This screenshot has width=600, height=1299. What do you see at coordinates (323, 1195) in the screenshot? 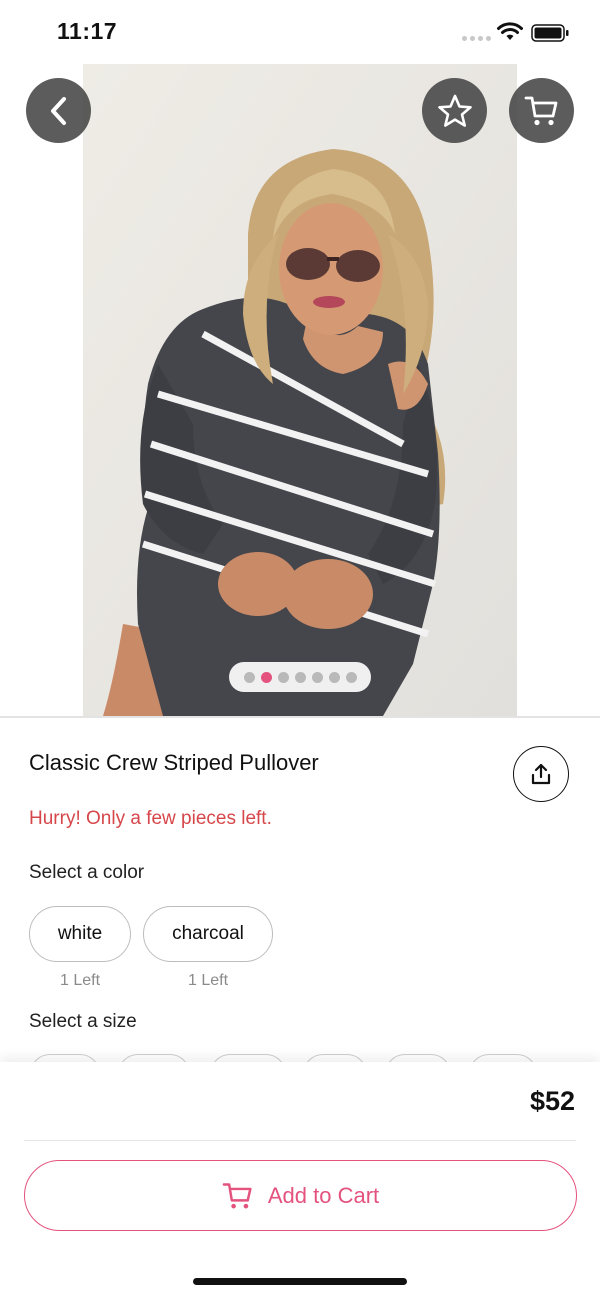
I see `add-to-cart-label: Add to Cart` at bounding box center [323, 1195].